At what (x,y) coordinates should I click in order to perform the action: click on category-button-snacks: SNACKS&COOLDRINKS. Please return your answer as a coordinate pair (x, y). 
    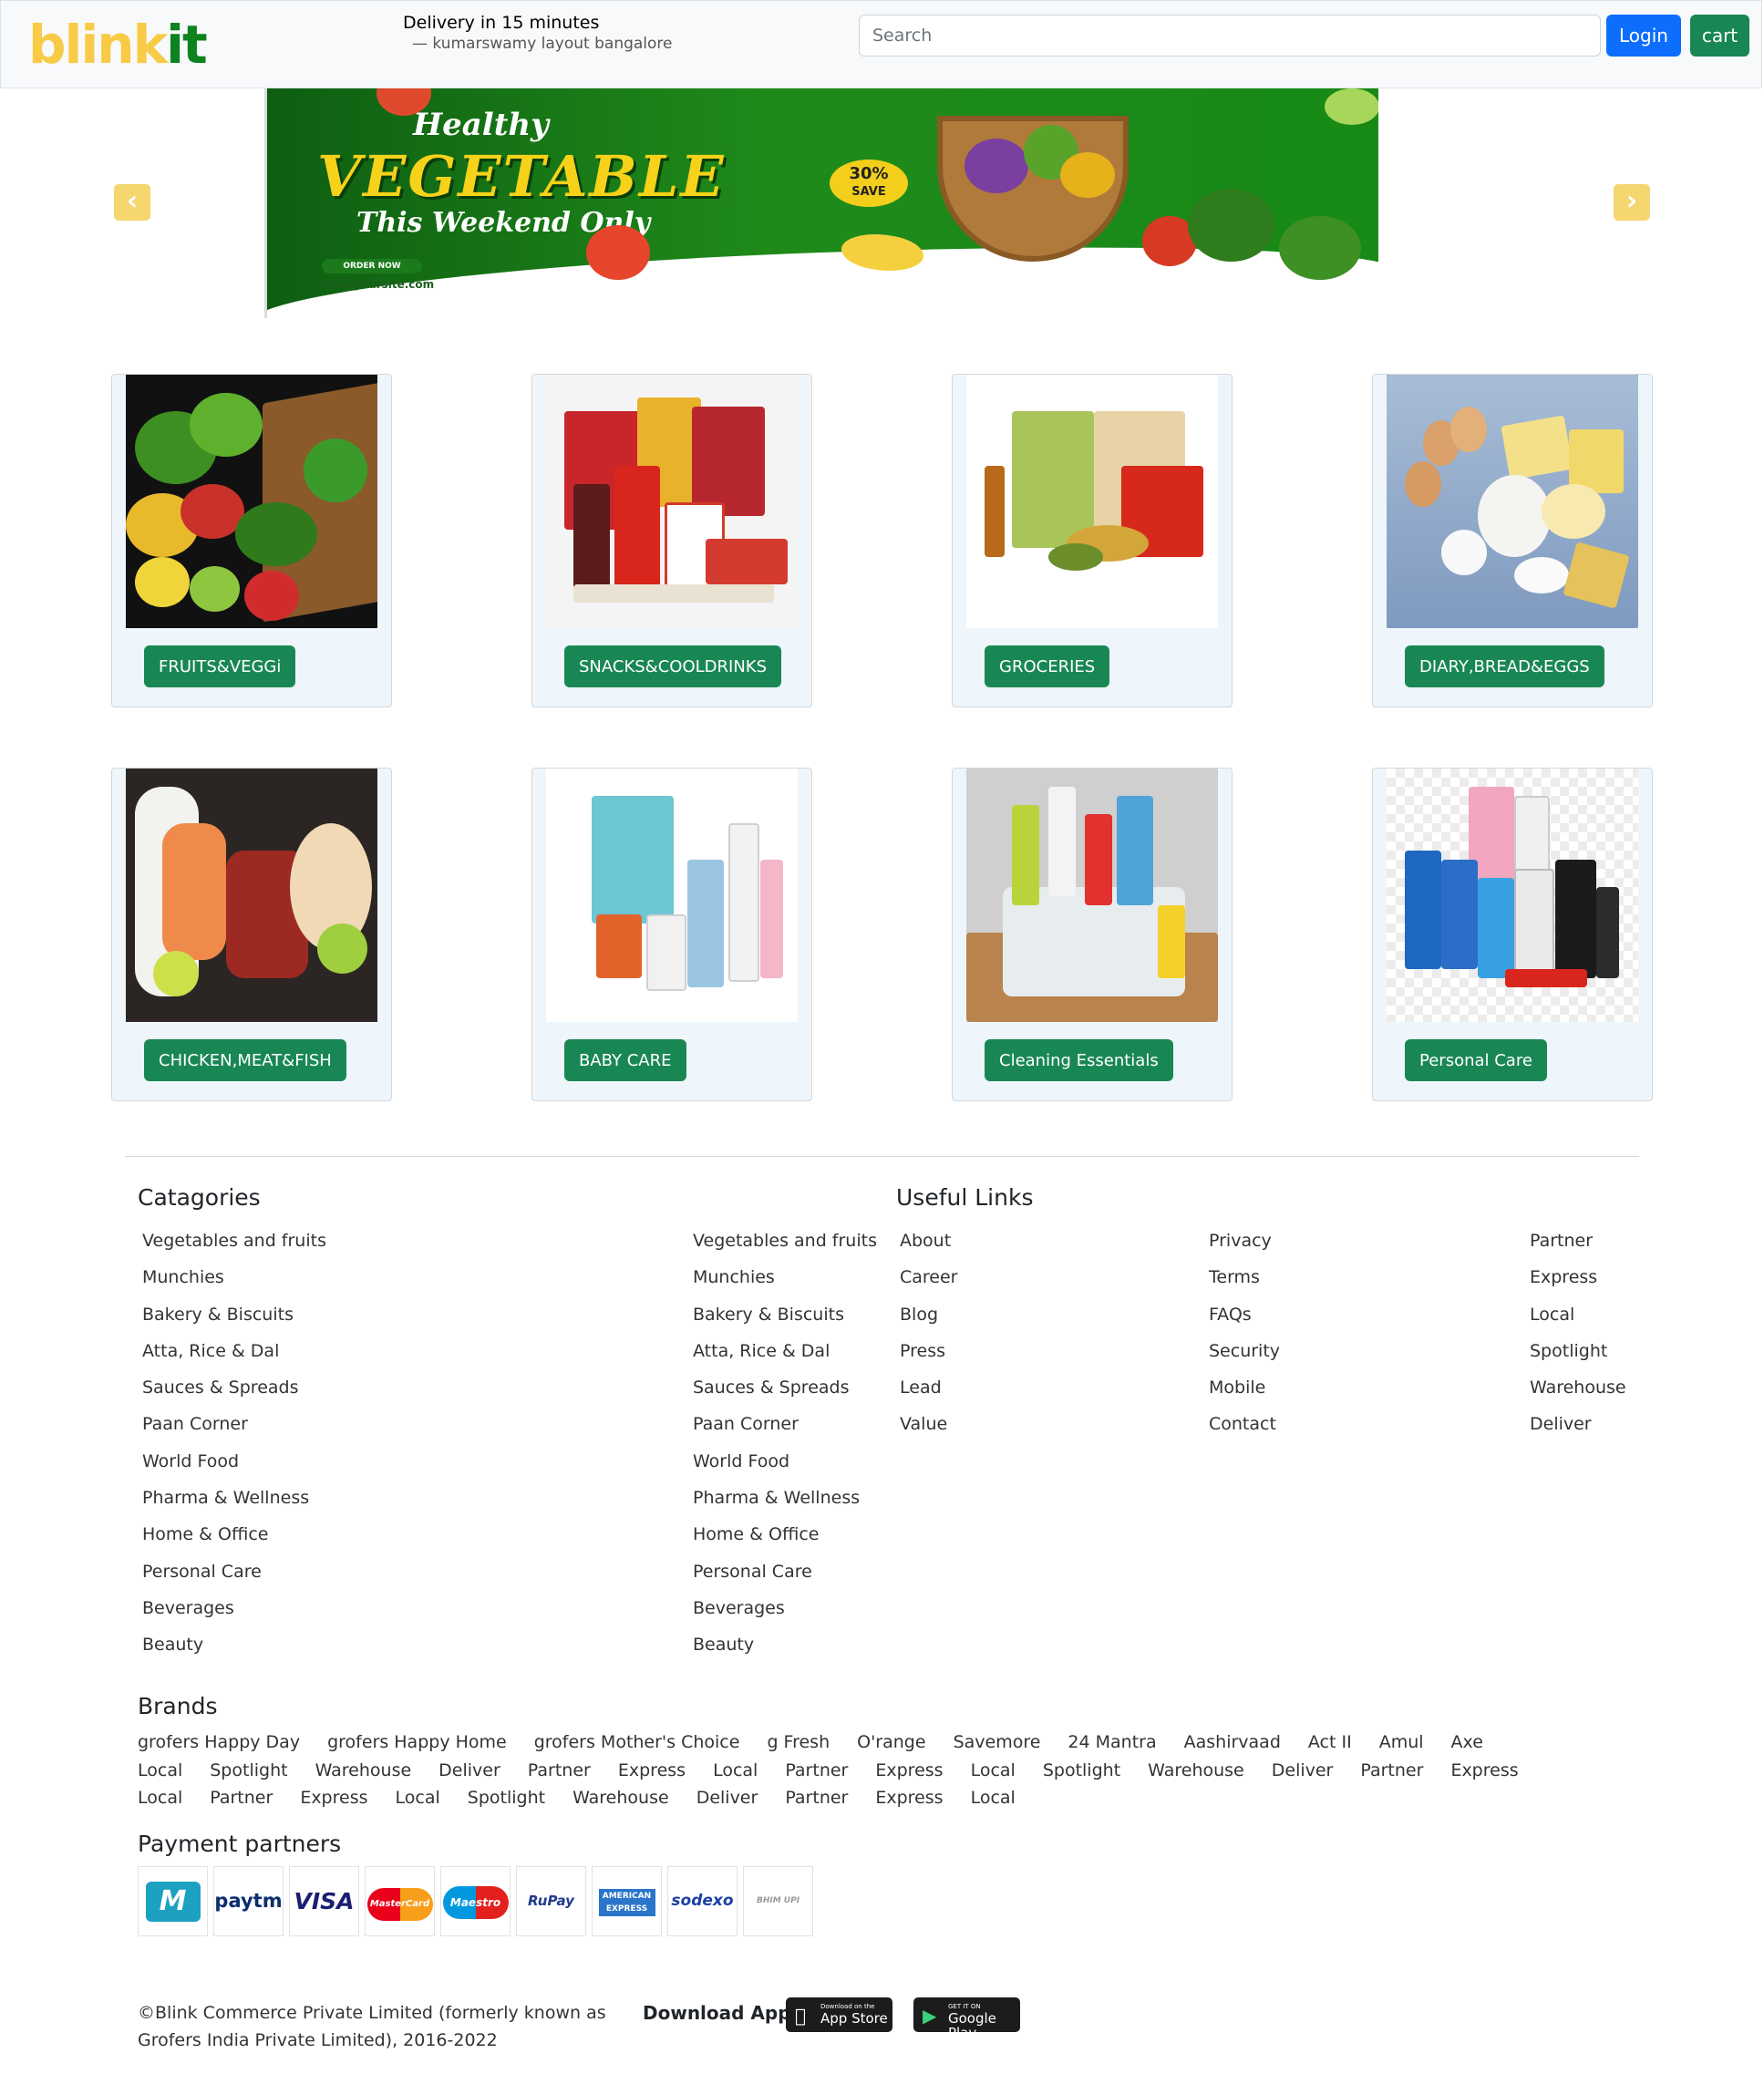
    Looking at the image, I should click on (673, 666).